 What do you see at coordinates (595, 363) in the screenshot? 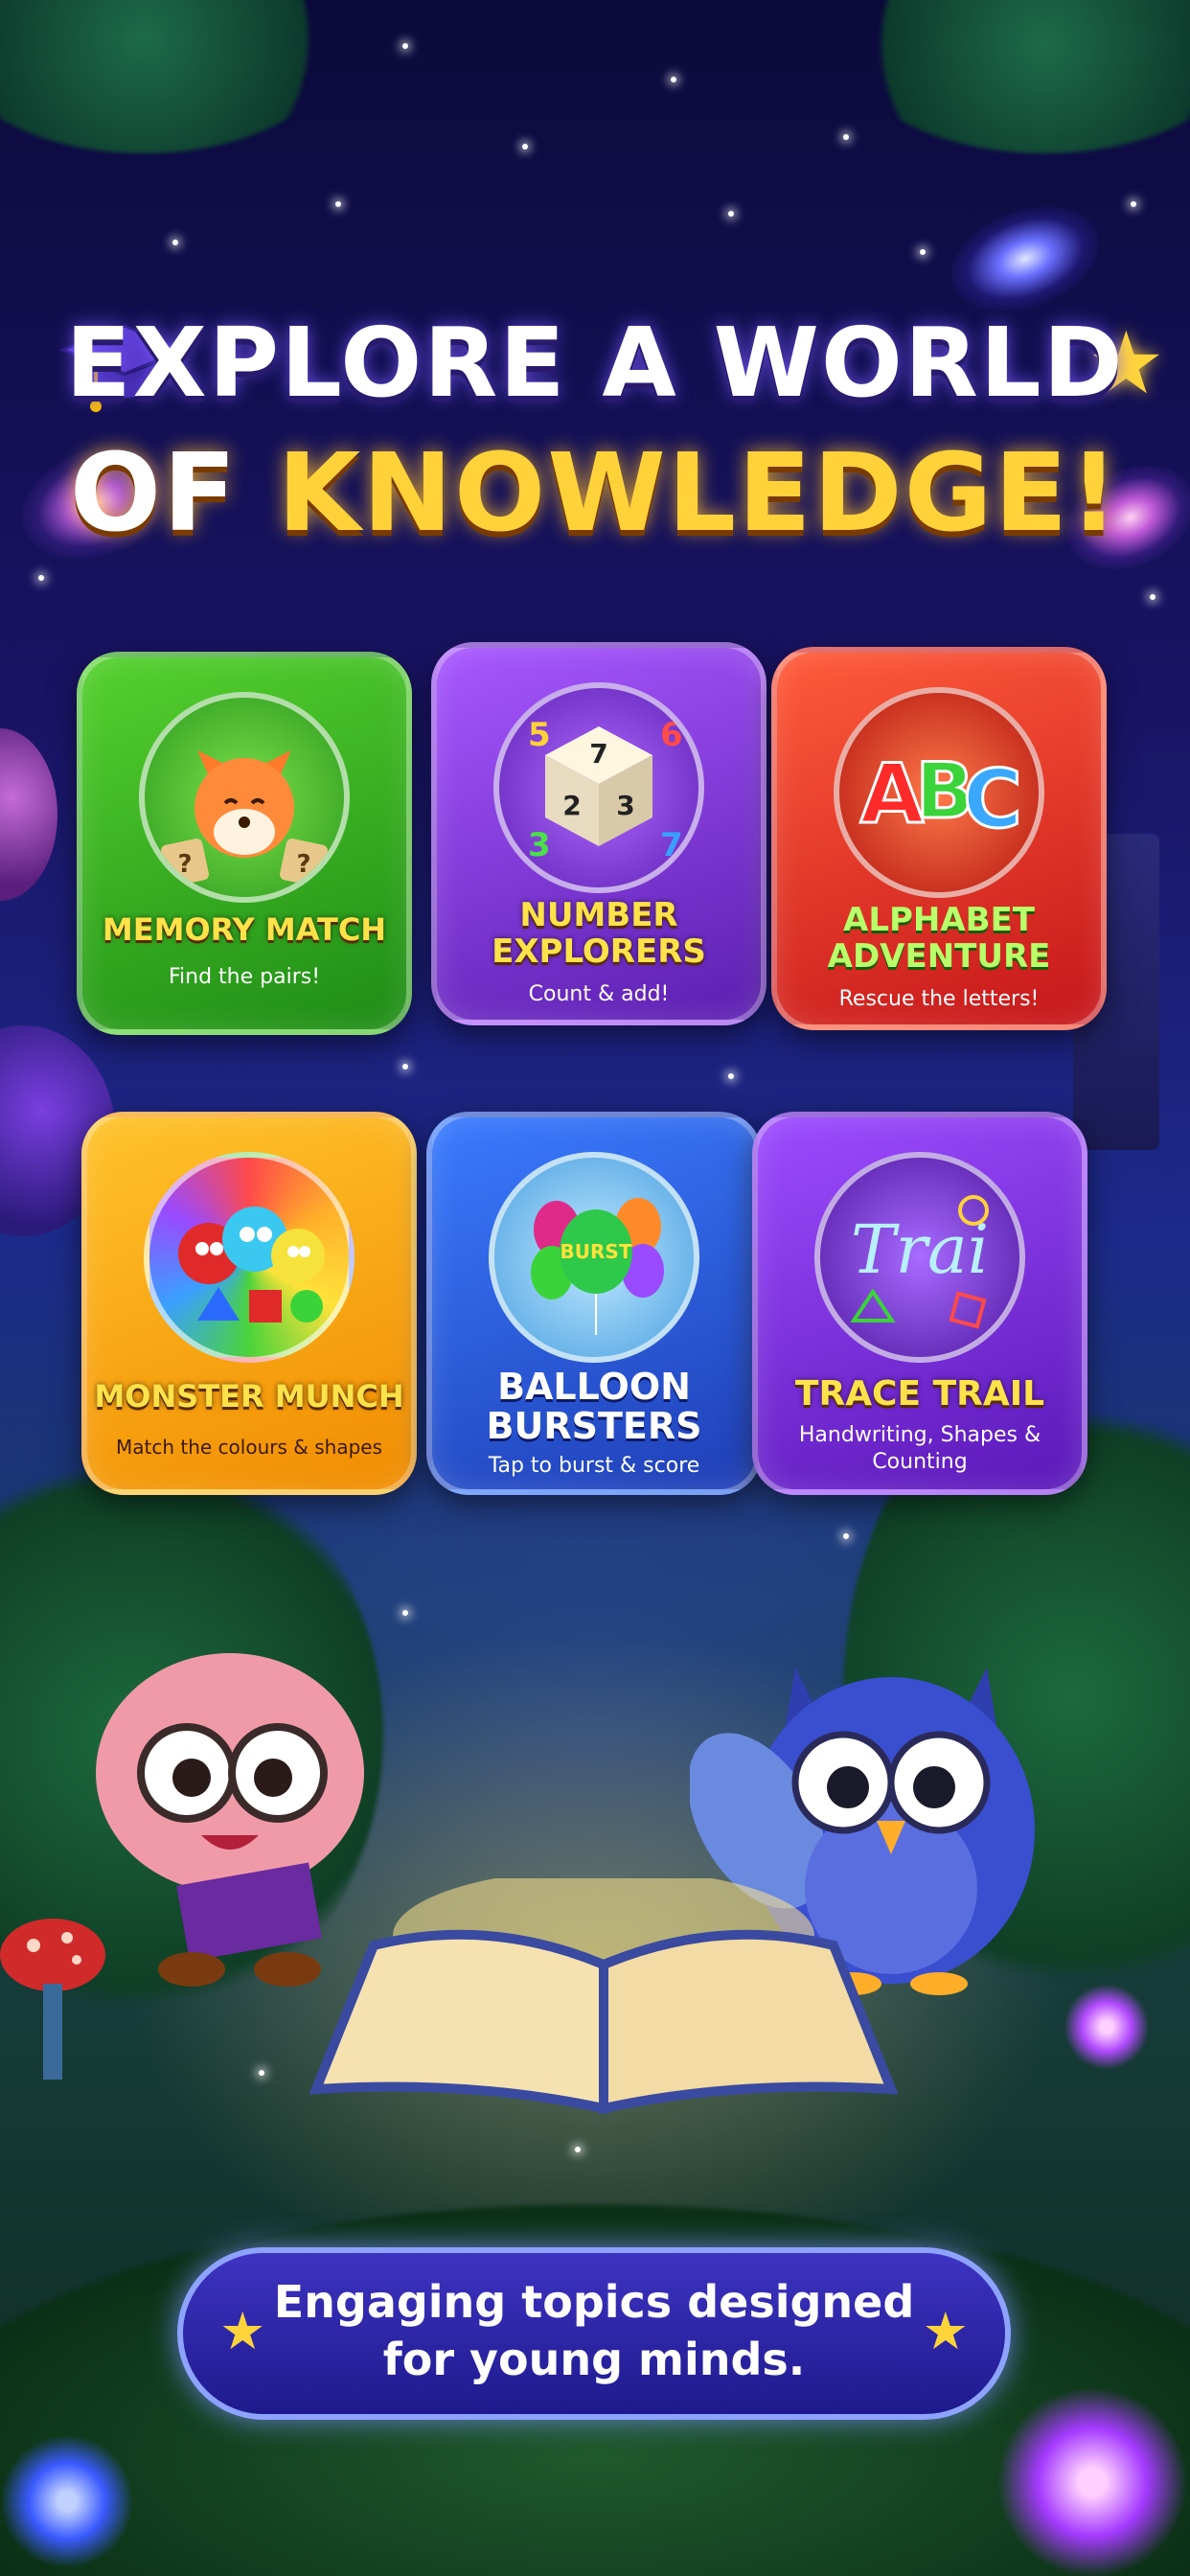
I see `page-title-line1: EXPLORE A WORLD` at bounding box center [595, 363].